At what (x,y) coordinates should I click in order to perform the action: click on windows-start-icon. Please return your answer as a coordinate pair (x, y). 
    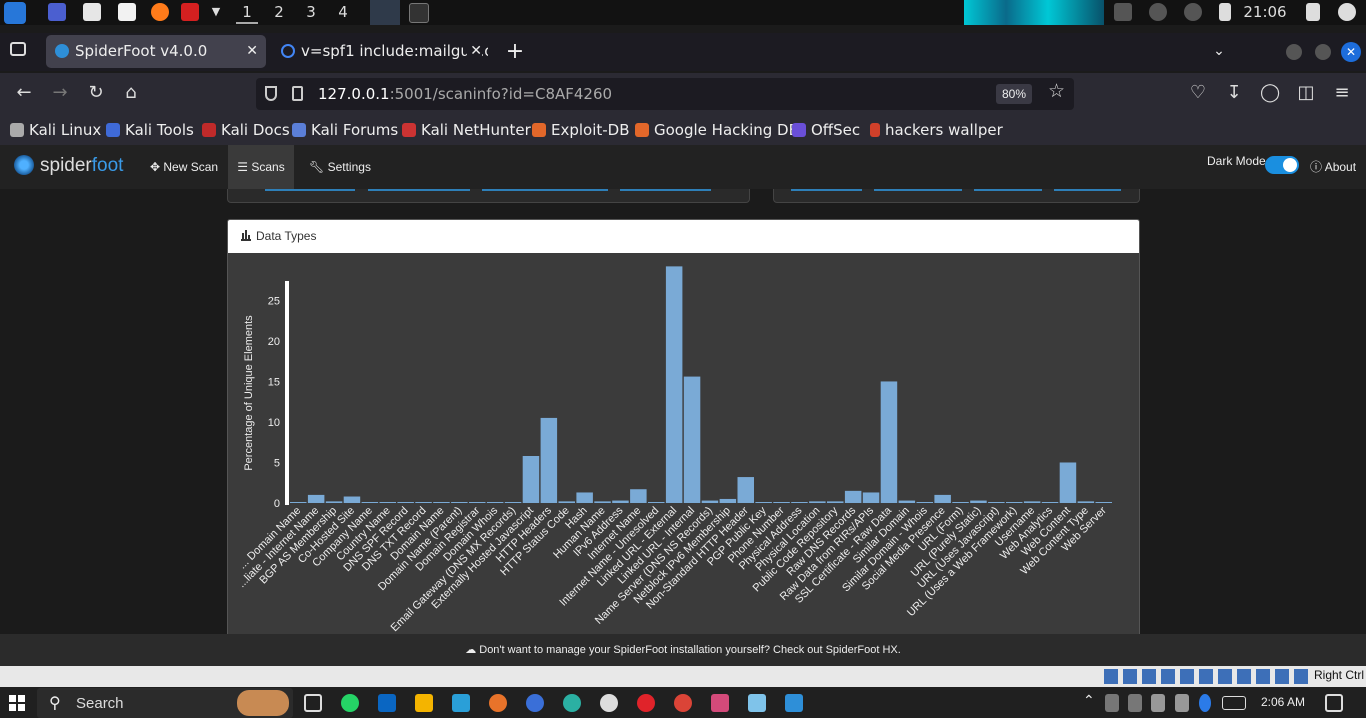
    Looking at the image, I should click on (17, 703).